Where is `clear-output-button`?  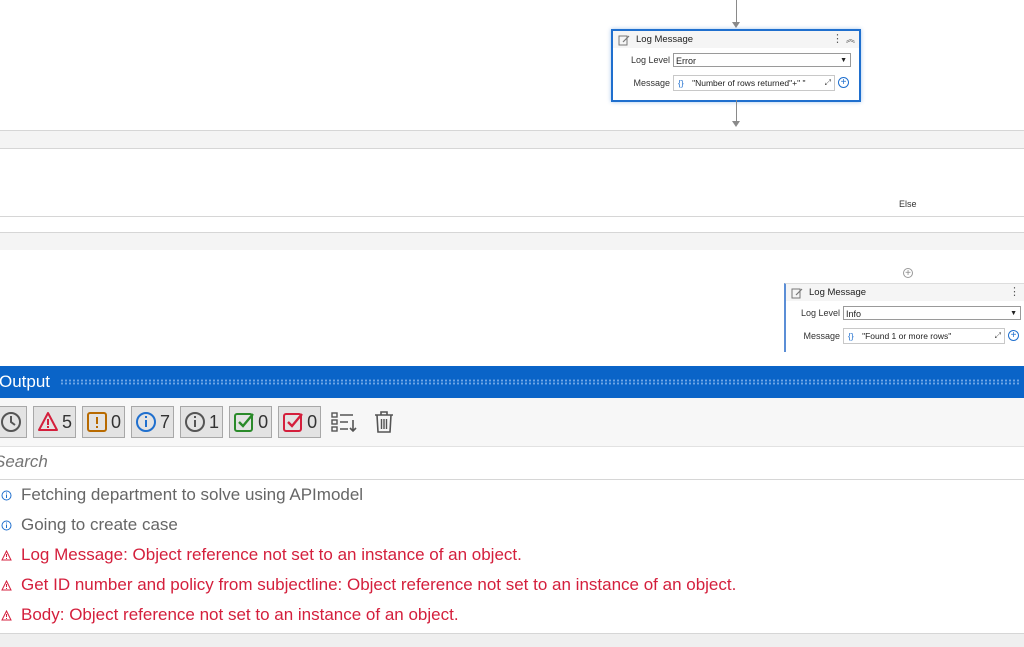
clear-output-button is located at coordinates (384, 422).